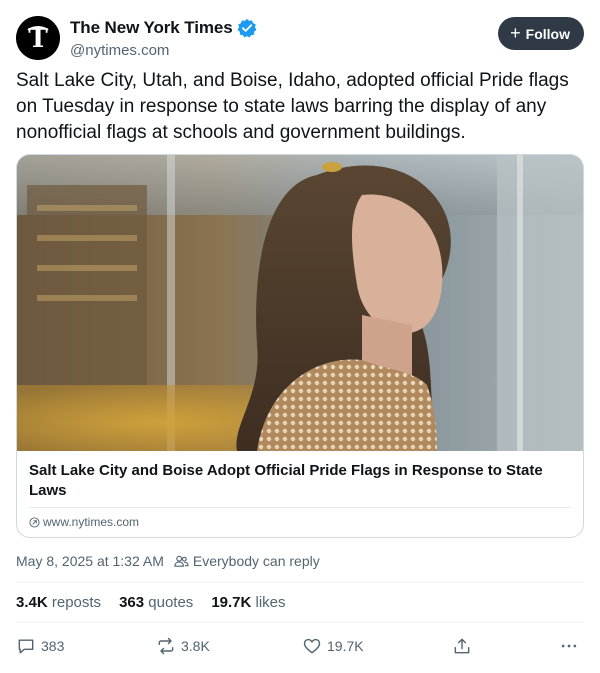  I want to click on likes-label: likes, so click(270, 602).